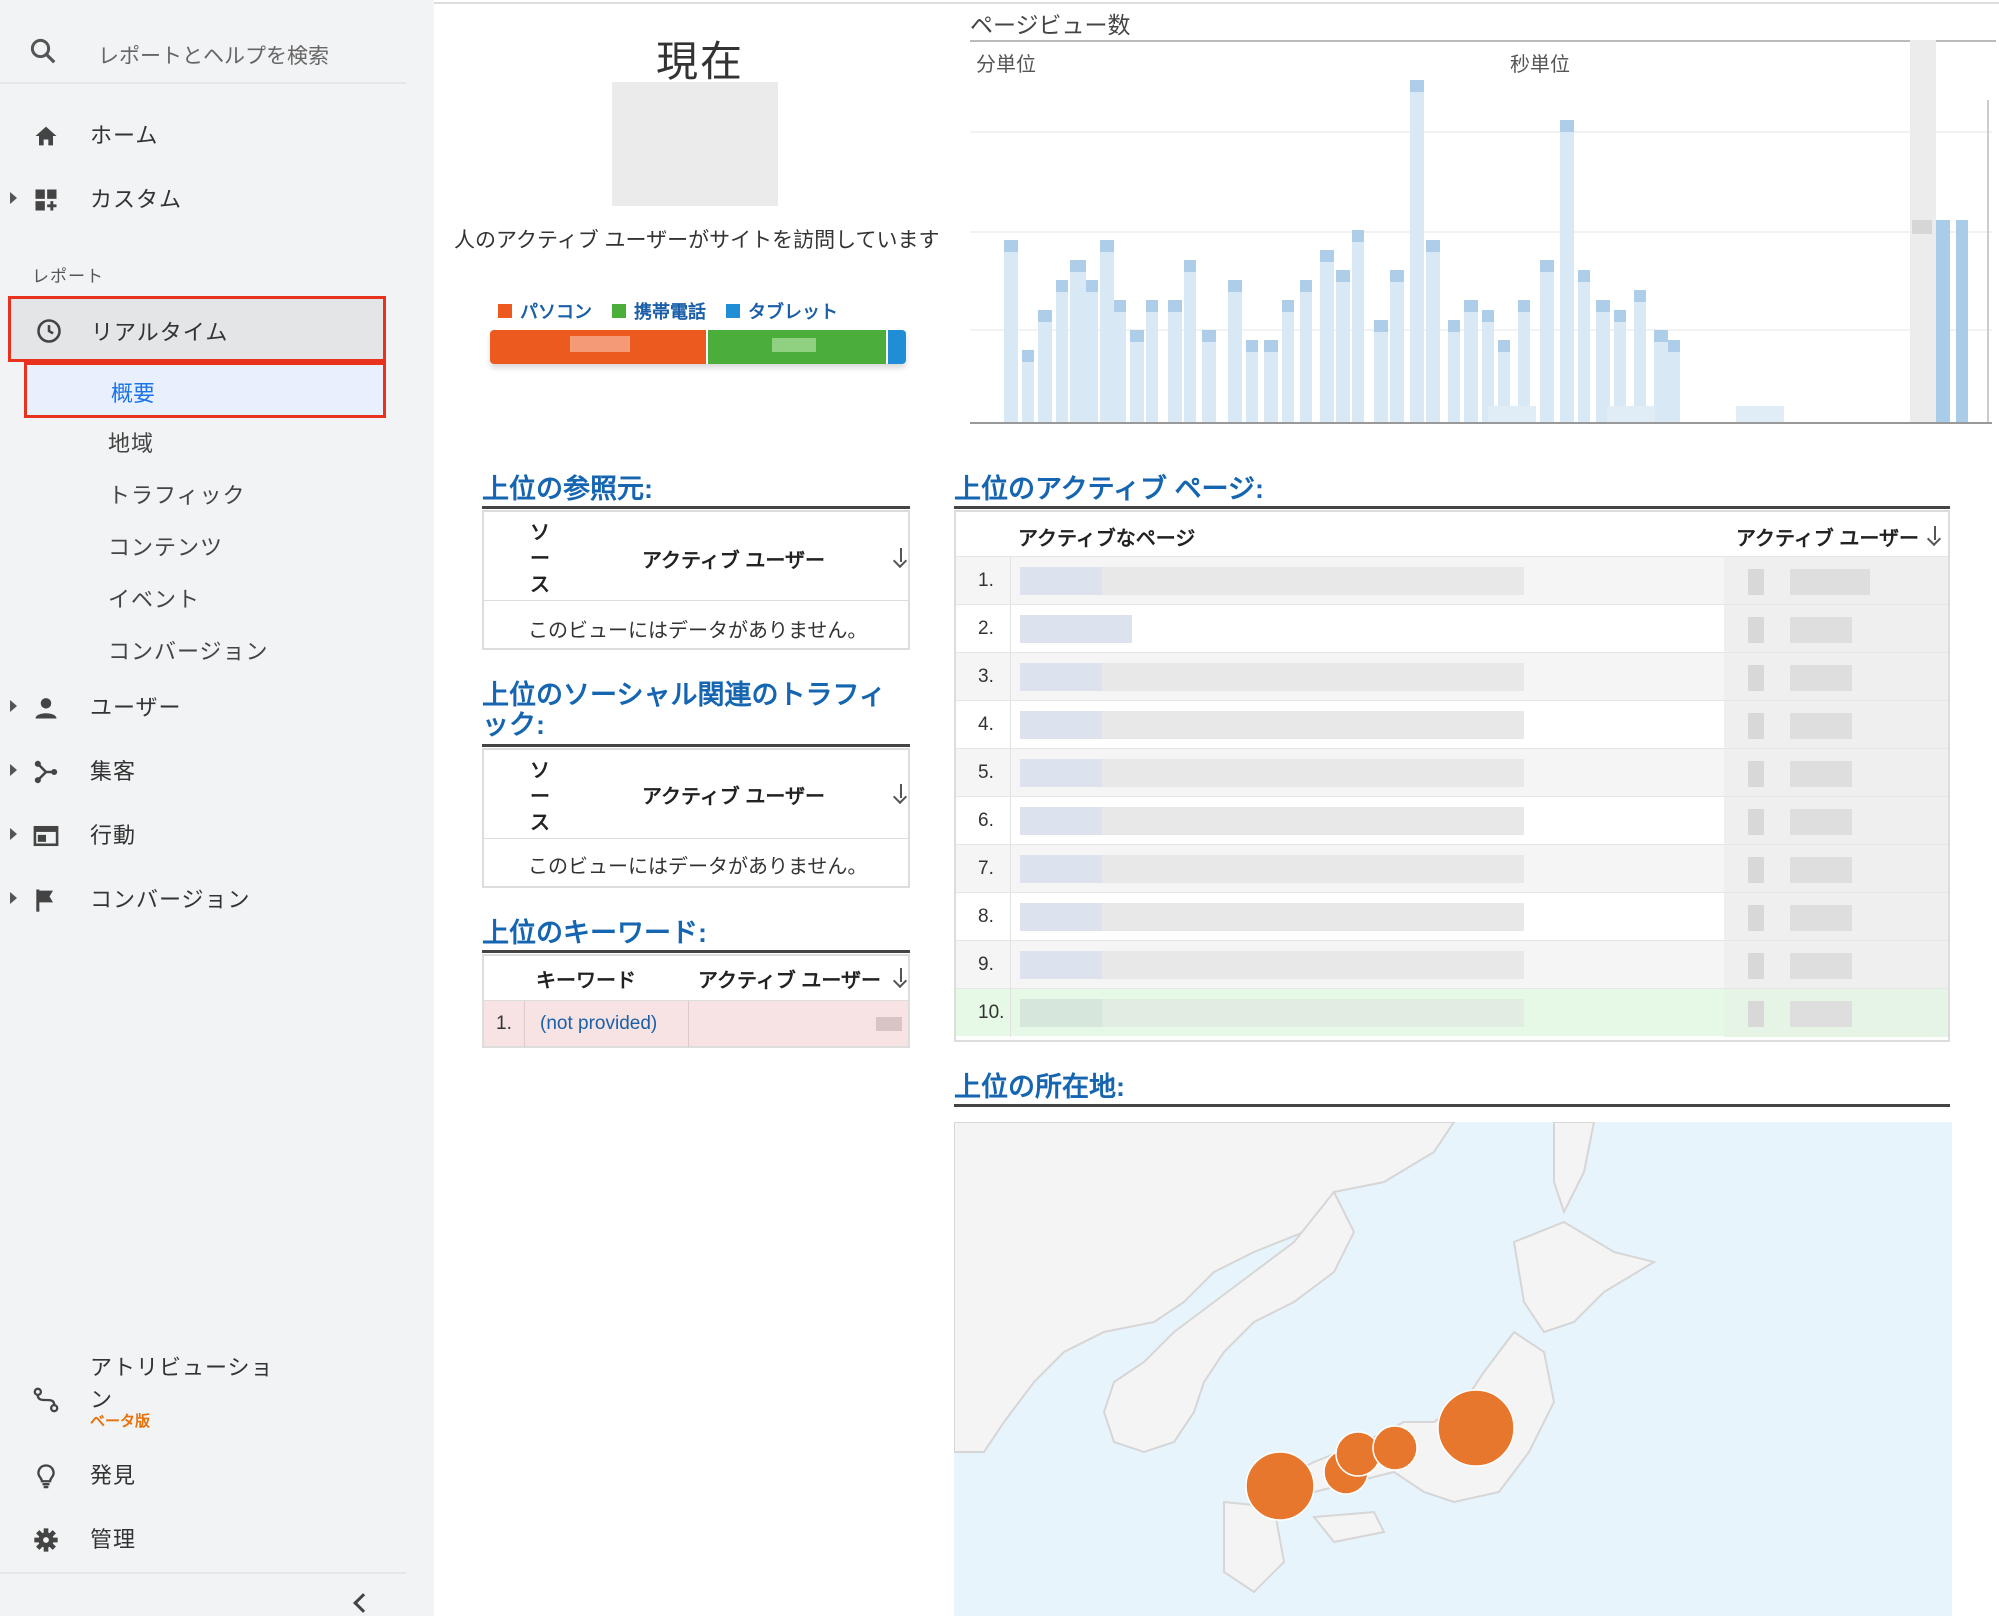 The height and width of the screenshot is (1616, 1999). Describe the element at coordinates (120, 1421) in the screenshot. I see `beta-badge: ベータ版` at that location.